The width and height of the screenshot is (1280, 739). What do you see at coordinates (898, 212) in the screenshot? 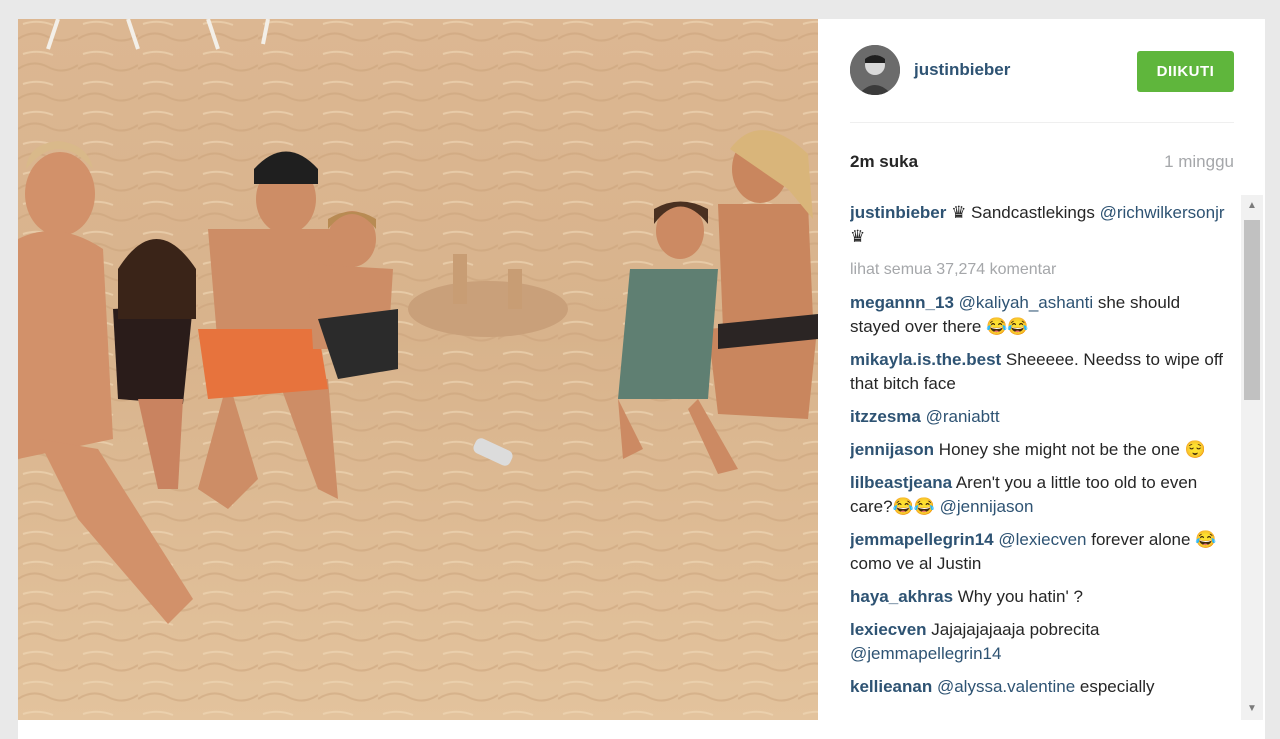
I see `caption-username-link: justinbieber` at bounding box center [898, 212].